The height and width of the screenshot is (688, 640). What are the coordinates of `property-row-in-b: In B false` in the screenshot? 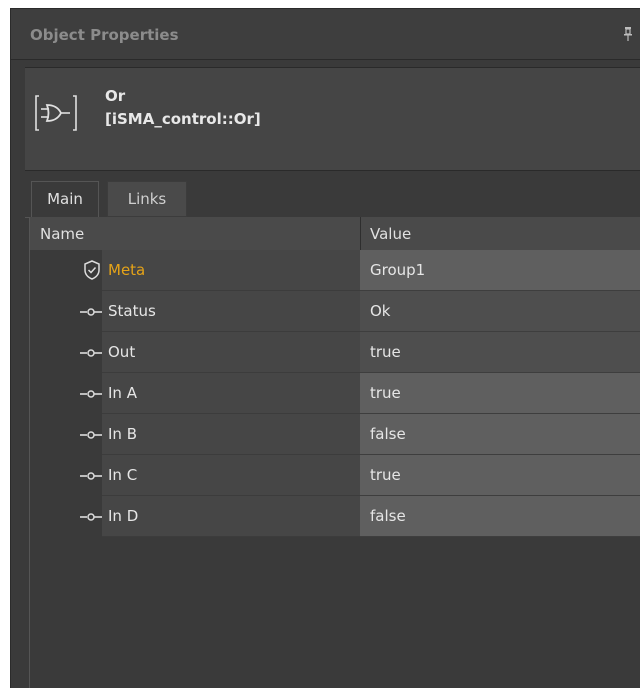 It's located at (335, 434).